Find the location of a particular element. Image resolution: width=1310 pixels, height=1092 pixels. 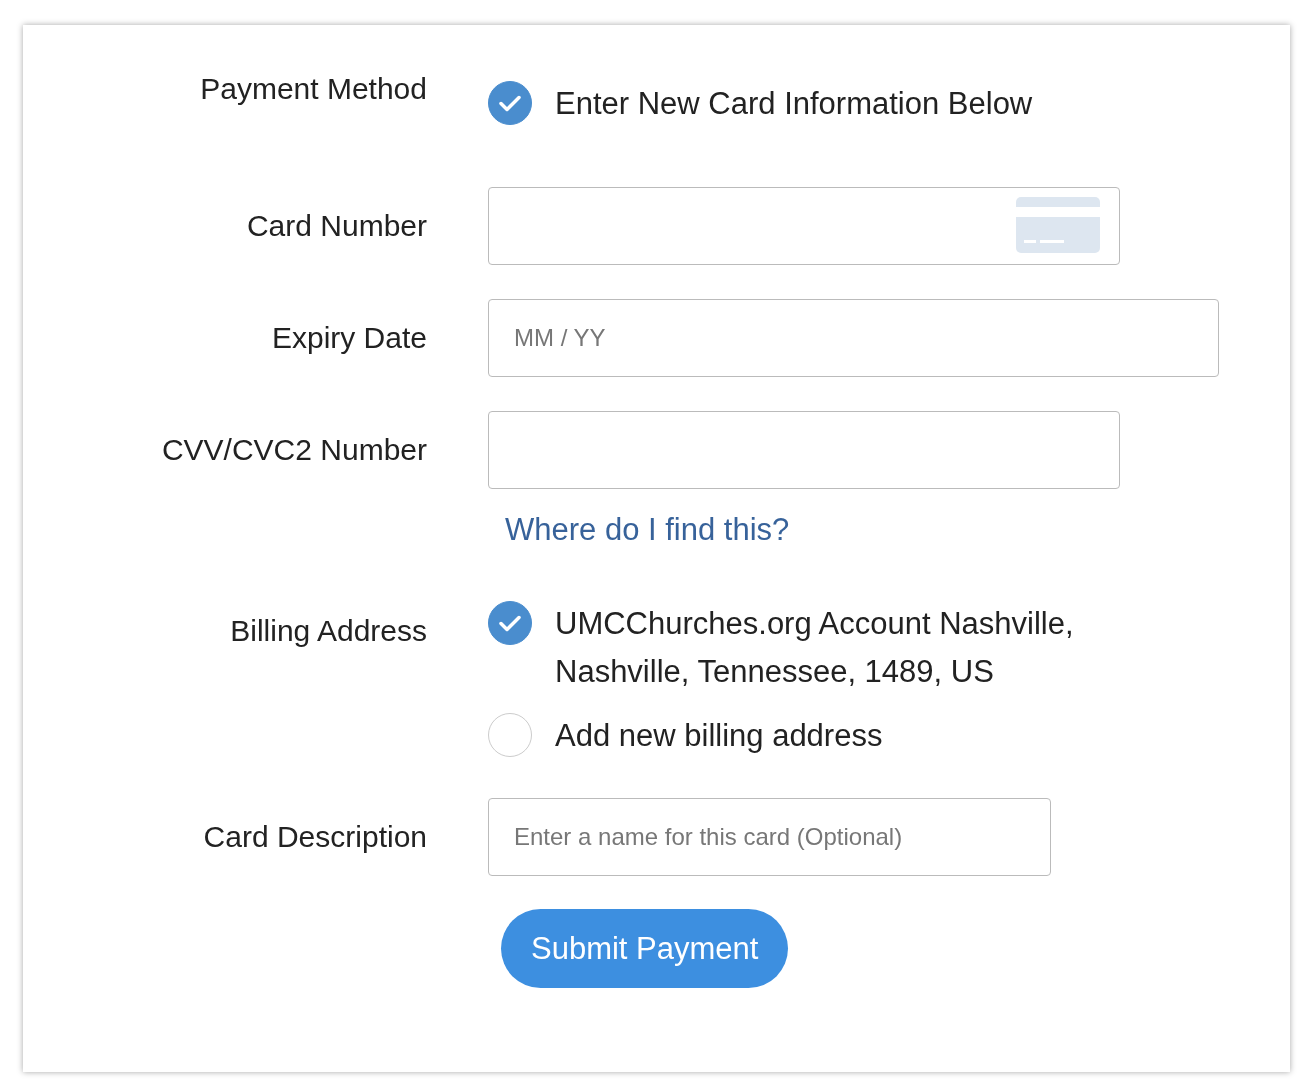

field-label: Expiry Date is located at coordinates (348, 338).